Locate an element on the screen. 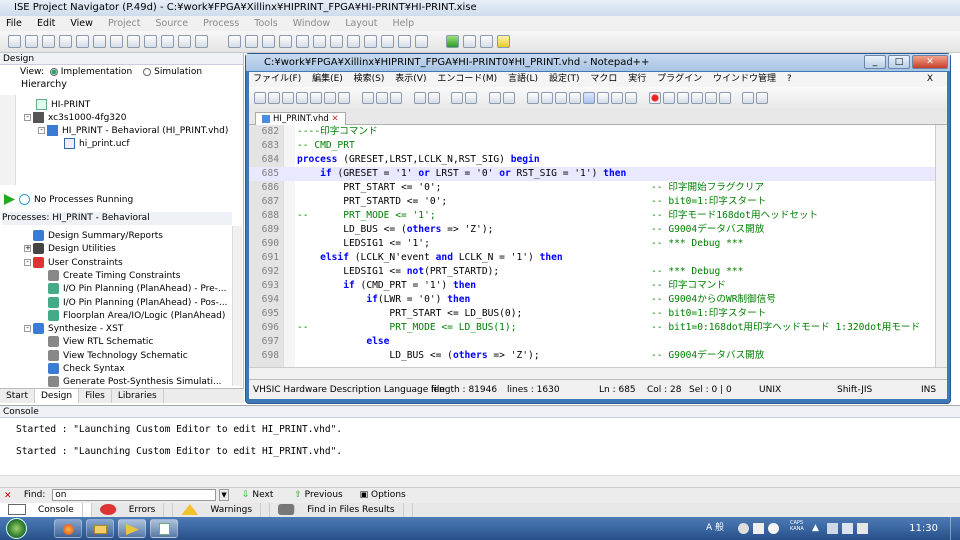 The width and height of the screenshot is (960, 540). tile-v-icon is located at coordinates (370, 41).